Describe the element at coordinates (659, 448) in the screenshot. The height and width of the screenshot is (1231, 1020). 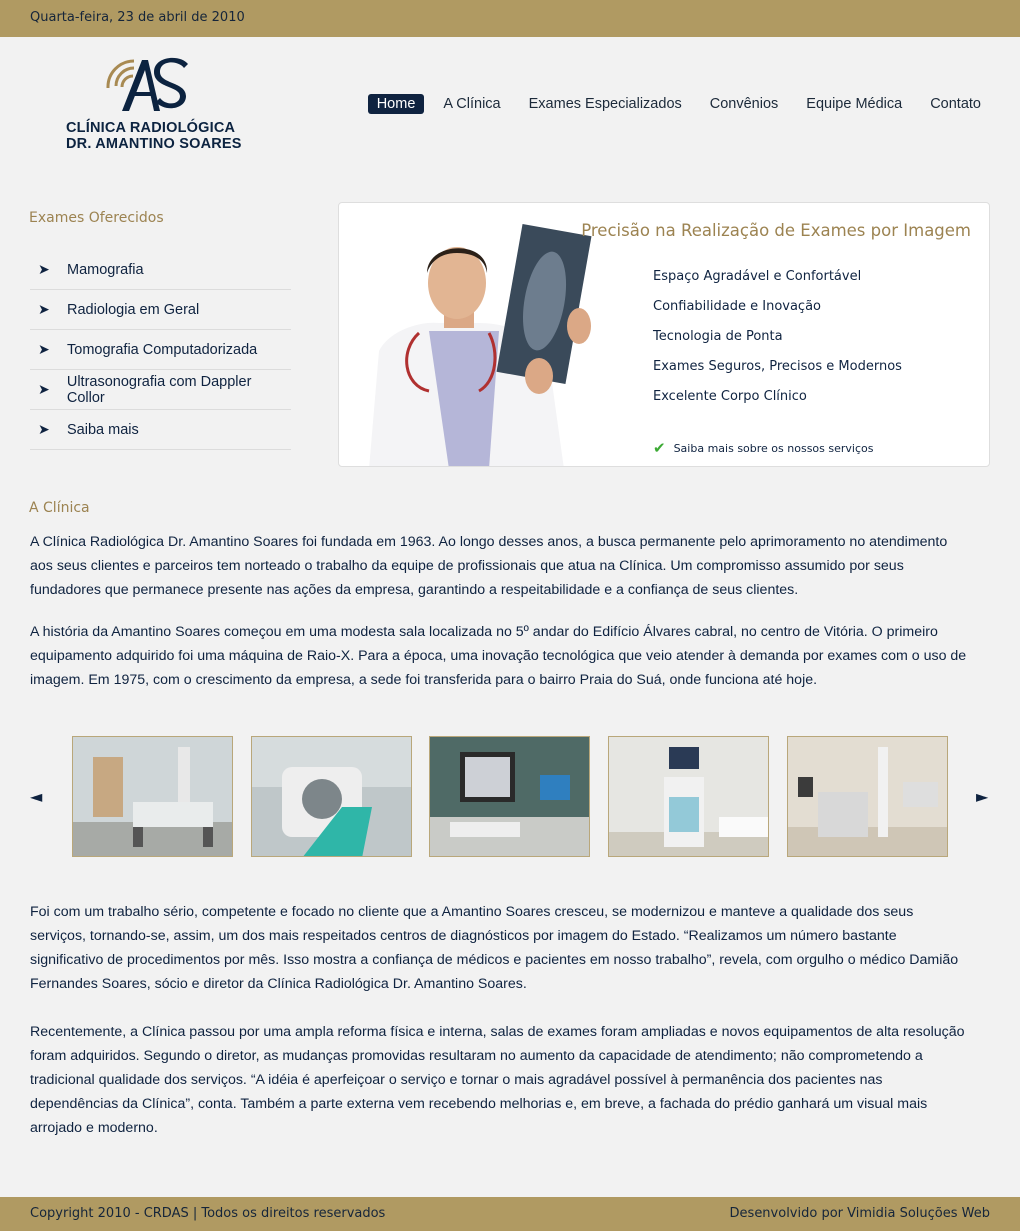
I see `check-icon: ✔` at that location.